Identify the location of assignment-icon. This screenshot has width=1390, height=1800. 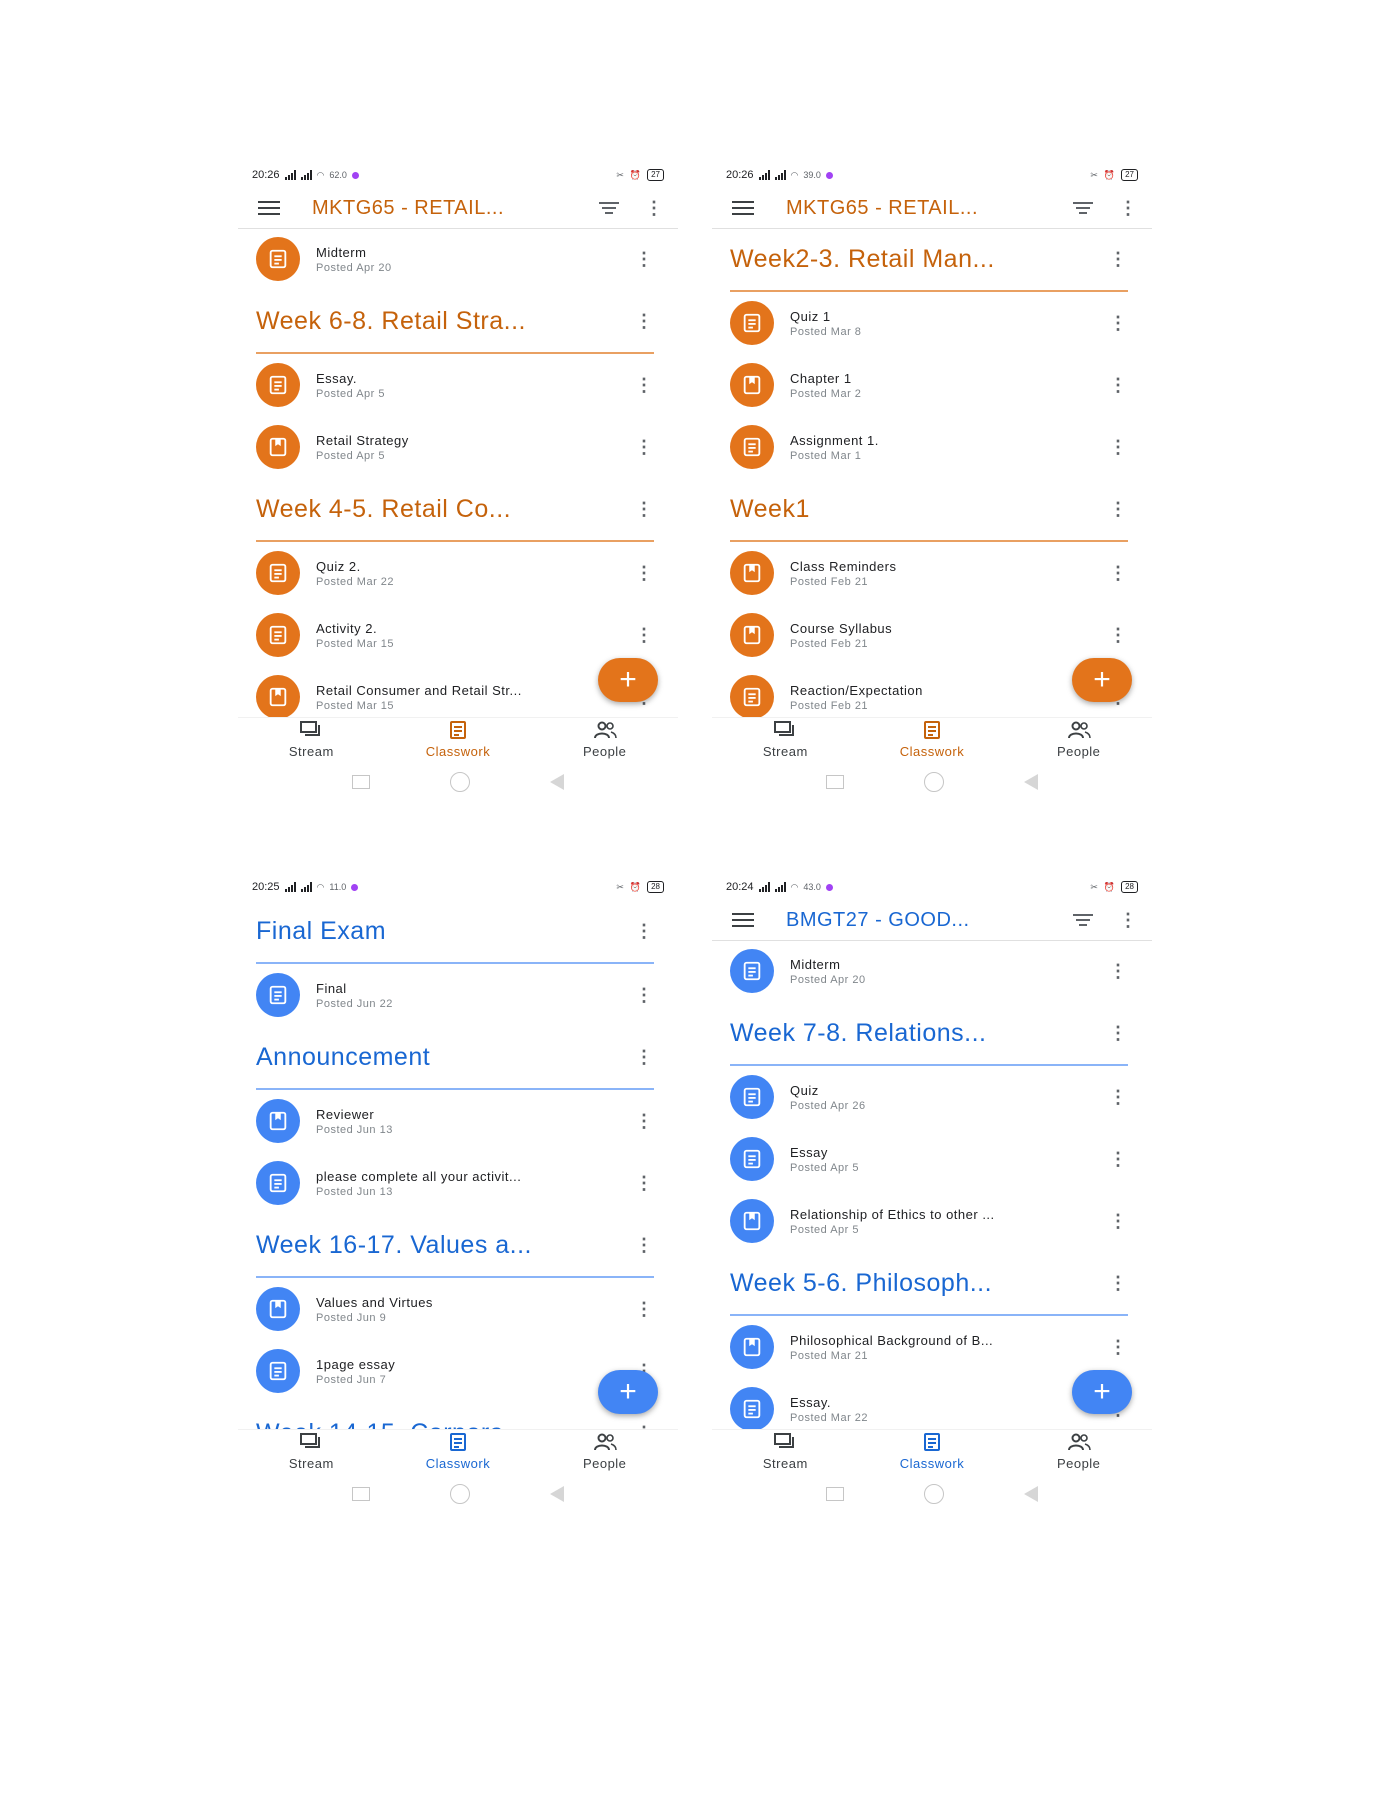
(752, 447).